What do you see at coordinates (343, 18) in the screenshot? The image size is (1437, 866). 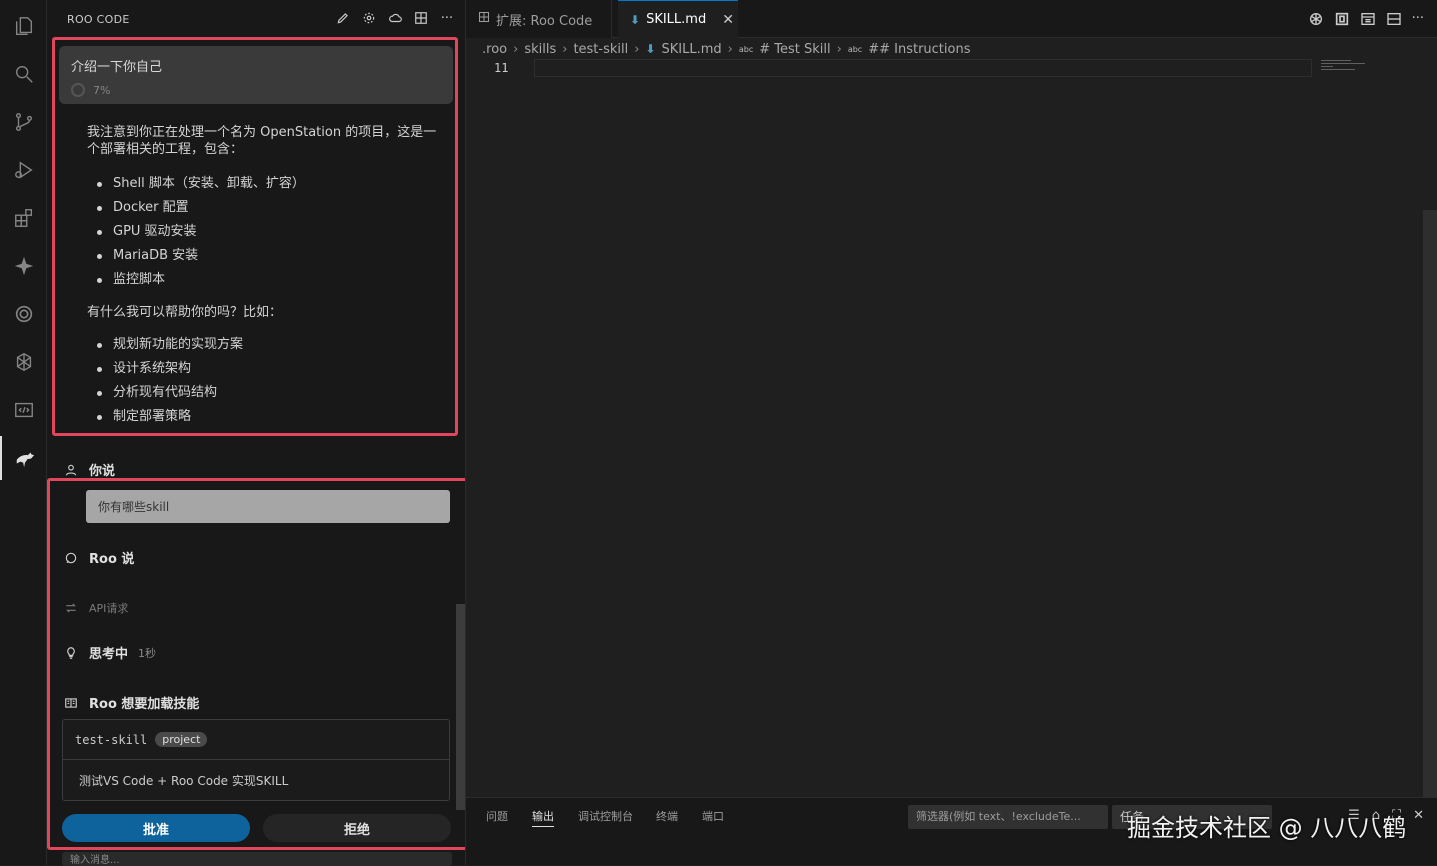 I see `edit-icon` at bounding box center [343, 18].